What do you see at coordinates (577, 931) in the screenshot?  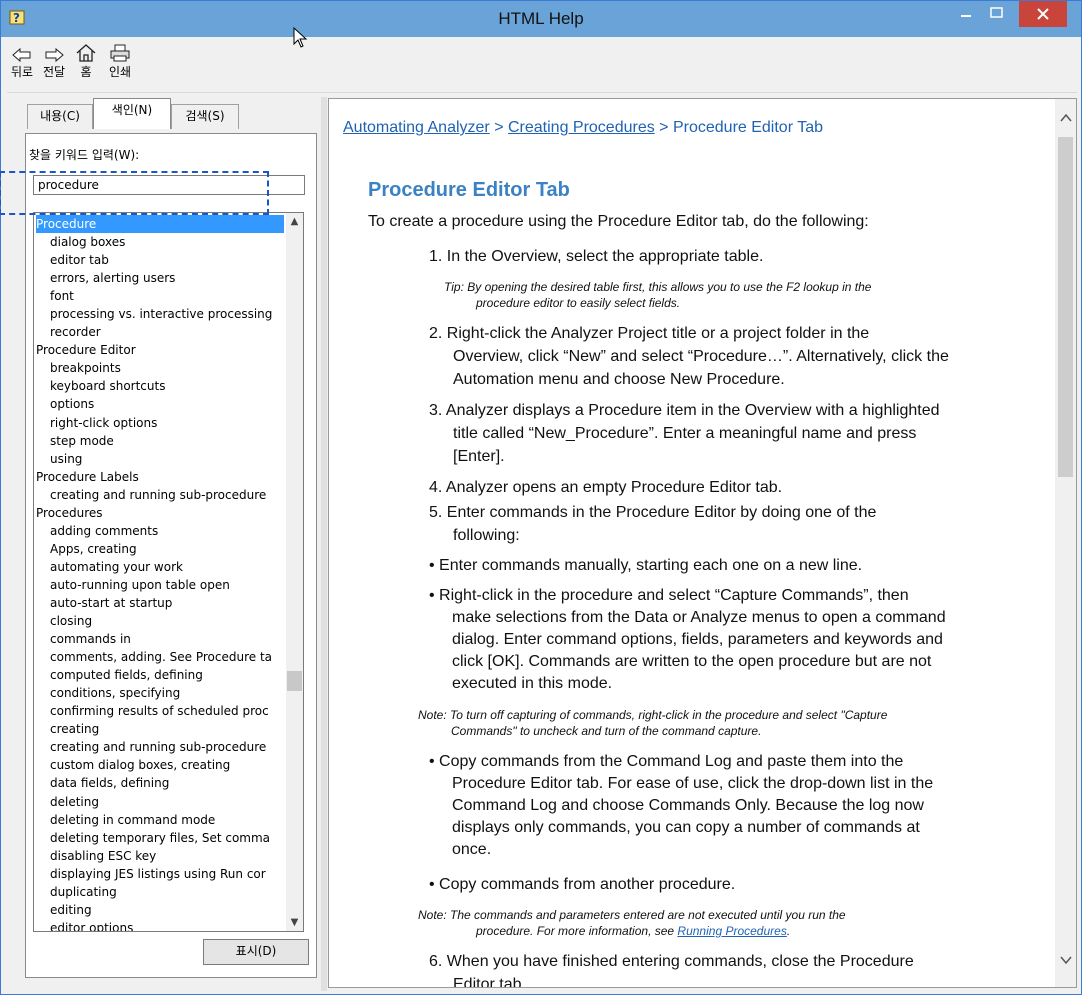 I see `note-2-text: procedure. For more information, see` at bounding box center [577, 931].